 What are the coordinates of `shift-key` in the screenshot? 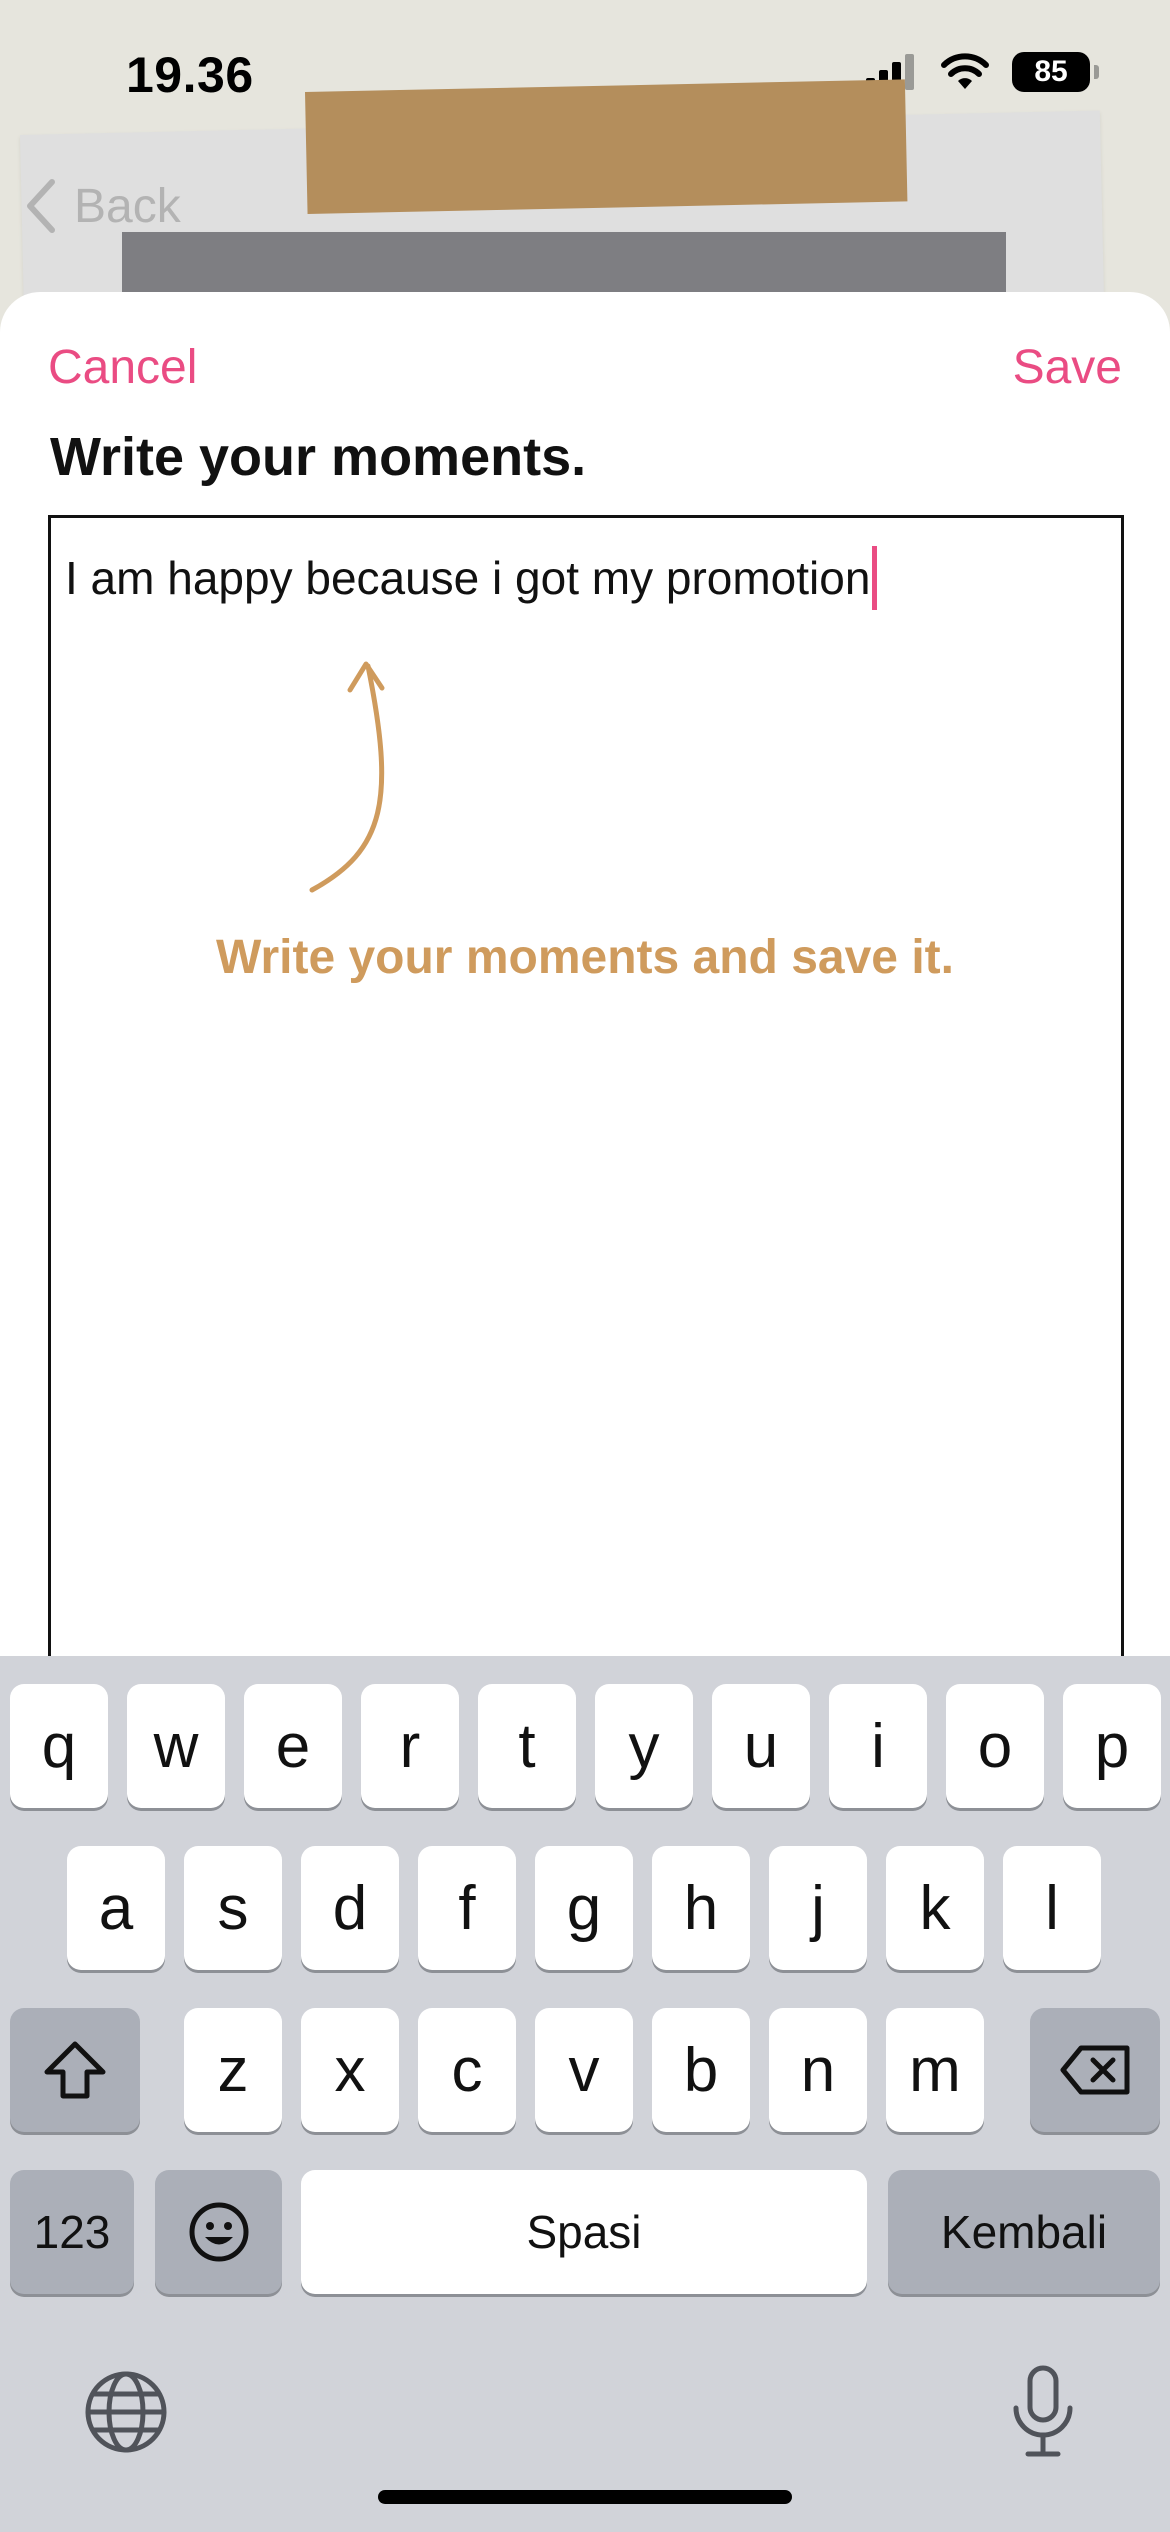 It's located at (75, 2070).